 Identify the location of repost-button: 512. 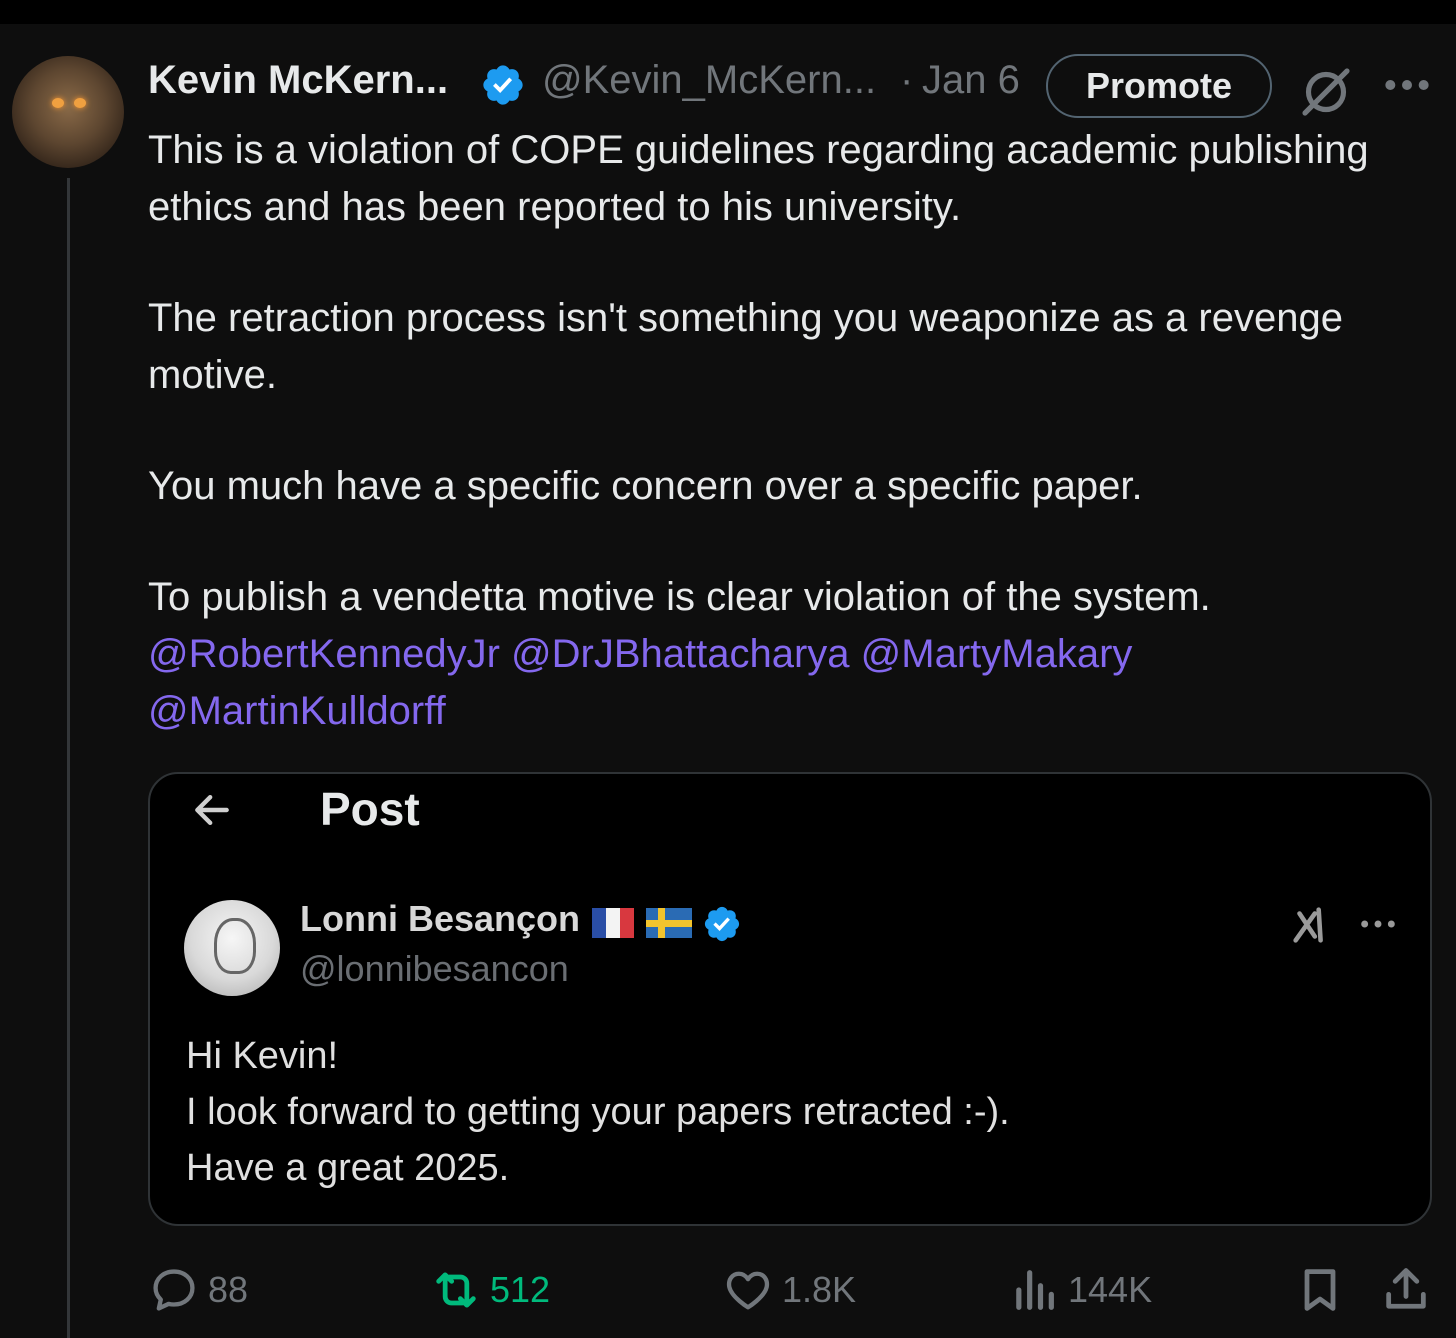
(490, 1290).